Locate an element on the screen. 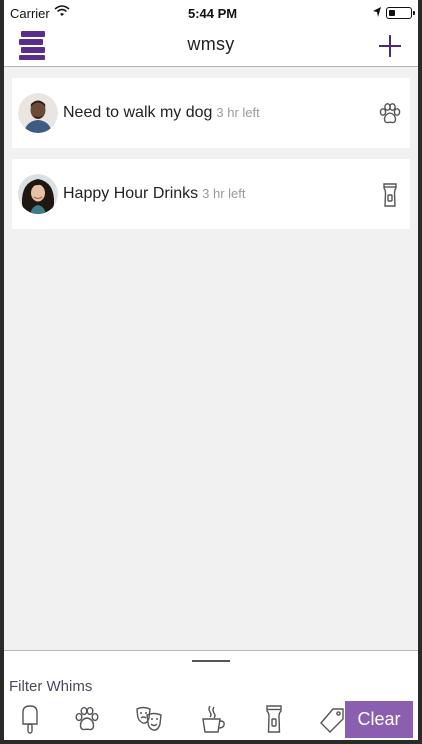 This screenshot has height=744, width=422. location-arrow-icon is located at coordinates (377, 12).